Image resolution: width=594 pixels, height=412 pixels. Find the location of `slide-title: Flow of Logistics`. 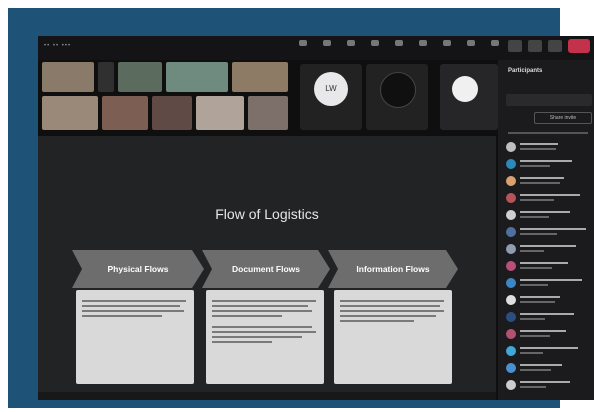

slide-title: Flow of Logistics is located at coordinates (267, 214).